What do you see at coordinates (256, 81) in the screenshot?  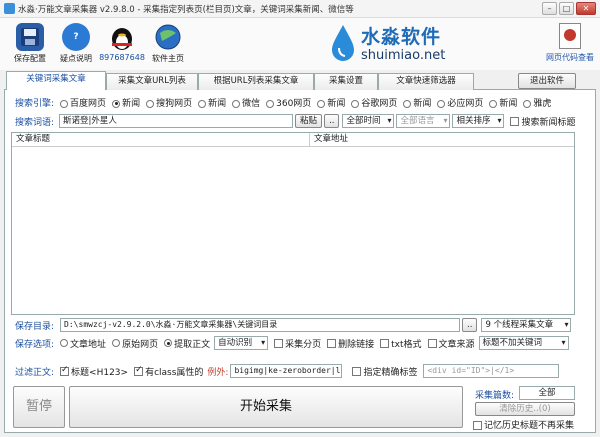 I see `tab-collect-by-url: 根据URL列表采集文章` at bounding box center [256, 81].